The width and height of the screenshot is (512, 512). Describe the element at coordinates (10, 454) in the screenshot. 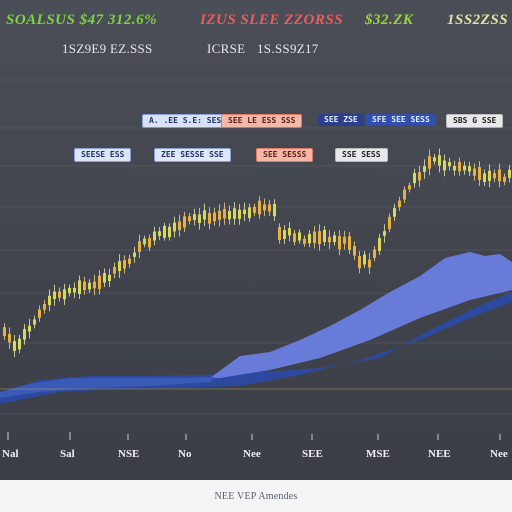

I see `x-label-1: Nal` at that location.